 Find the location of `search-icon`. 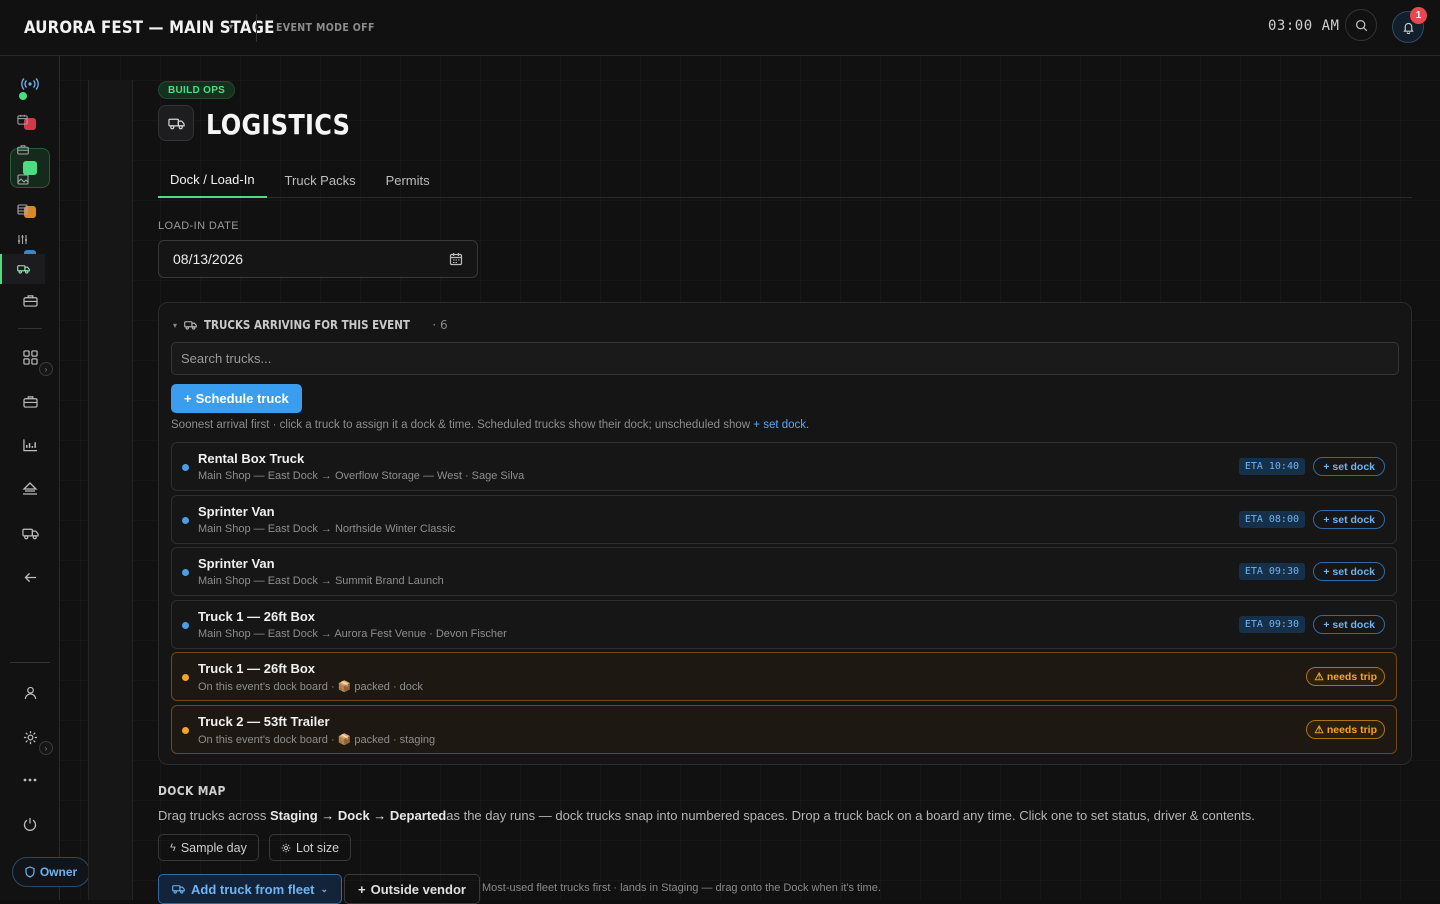

search-icon is located at coordinates (1361, 25).